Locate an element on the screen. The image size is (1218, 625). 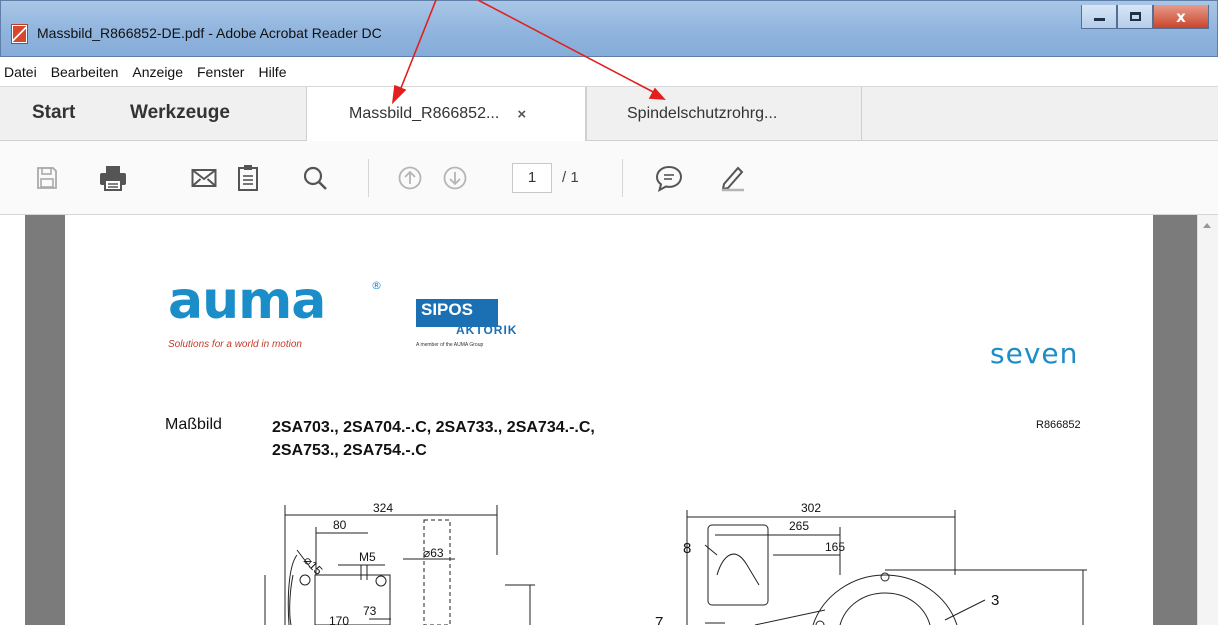
minimize-icon is located at coordinates (1099, 19).